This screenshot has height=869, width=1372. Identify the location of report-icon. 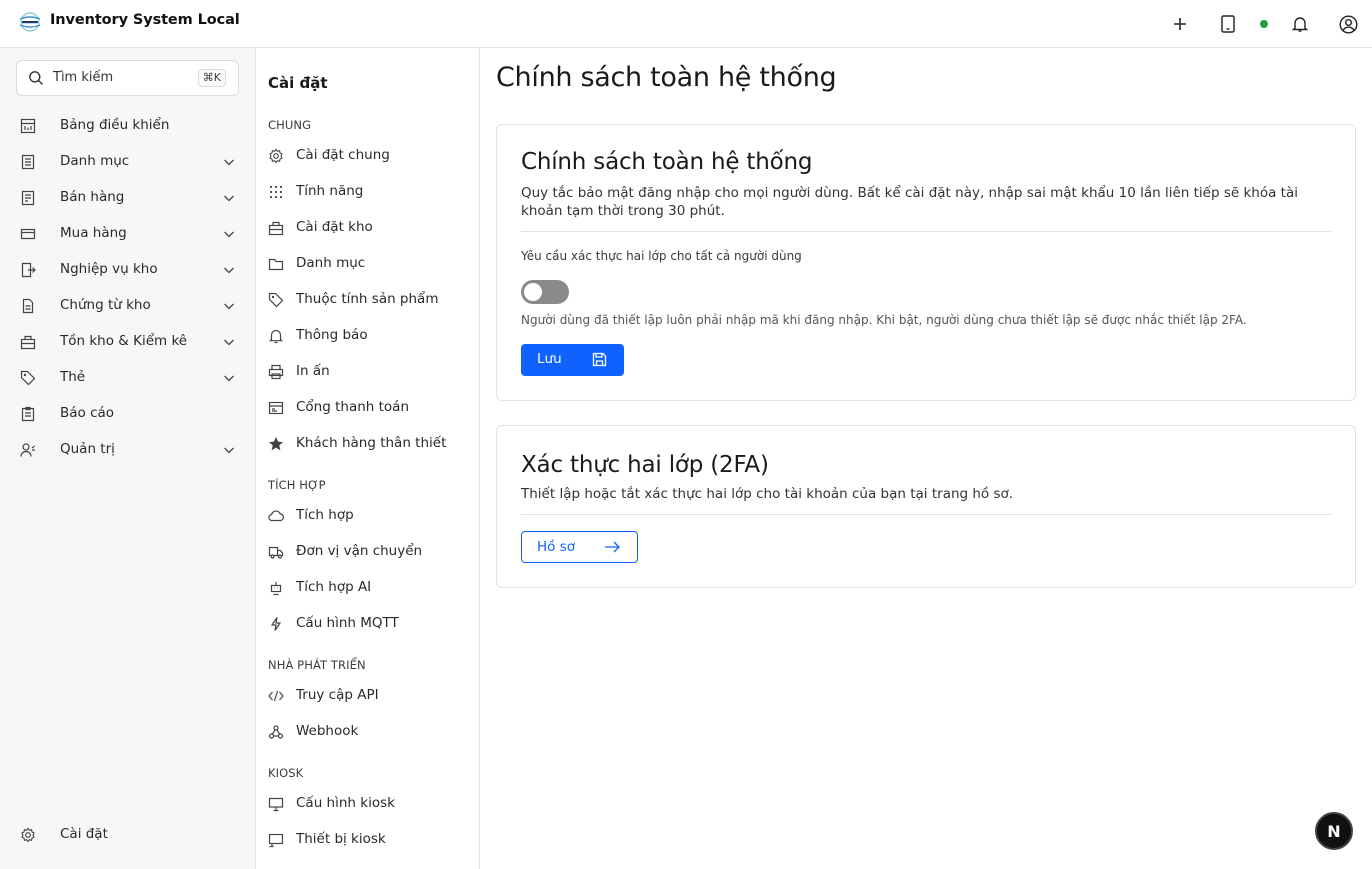
(28, 414).